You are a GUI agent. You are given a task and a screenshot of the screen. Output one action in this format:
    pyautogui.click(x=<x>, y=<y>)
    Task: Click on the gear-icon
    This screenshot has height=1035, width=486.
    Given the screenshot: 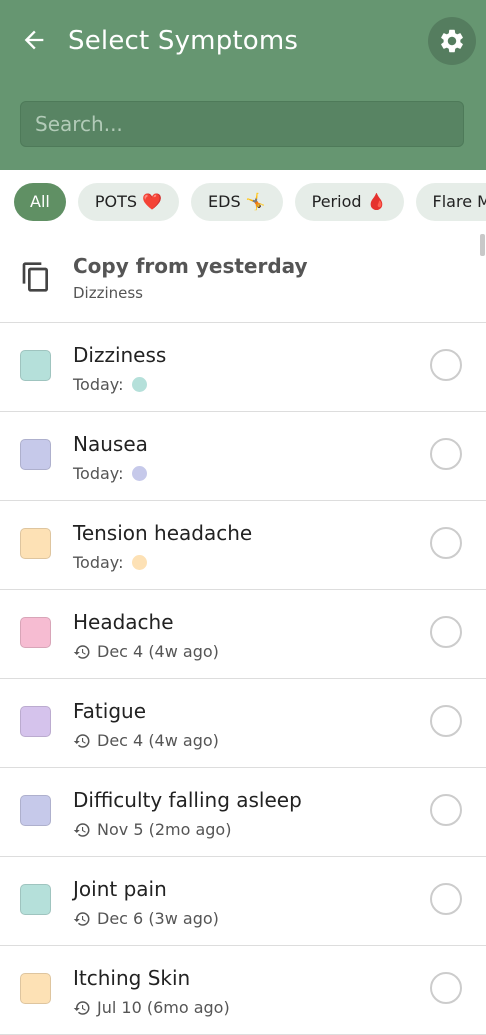 What is the action you would take?
    pyautogui.click(x=452, y=41)
    